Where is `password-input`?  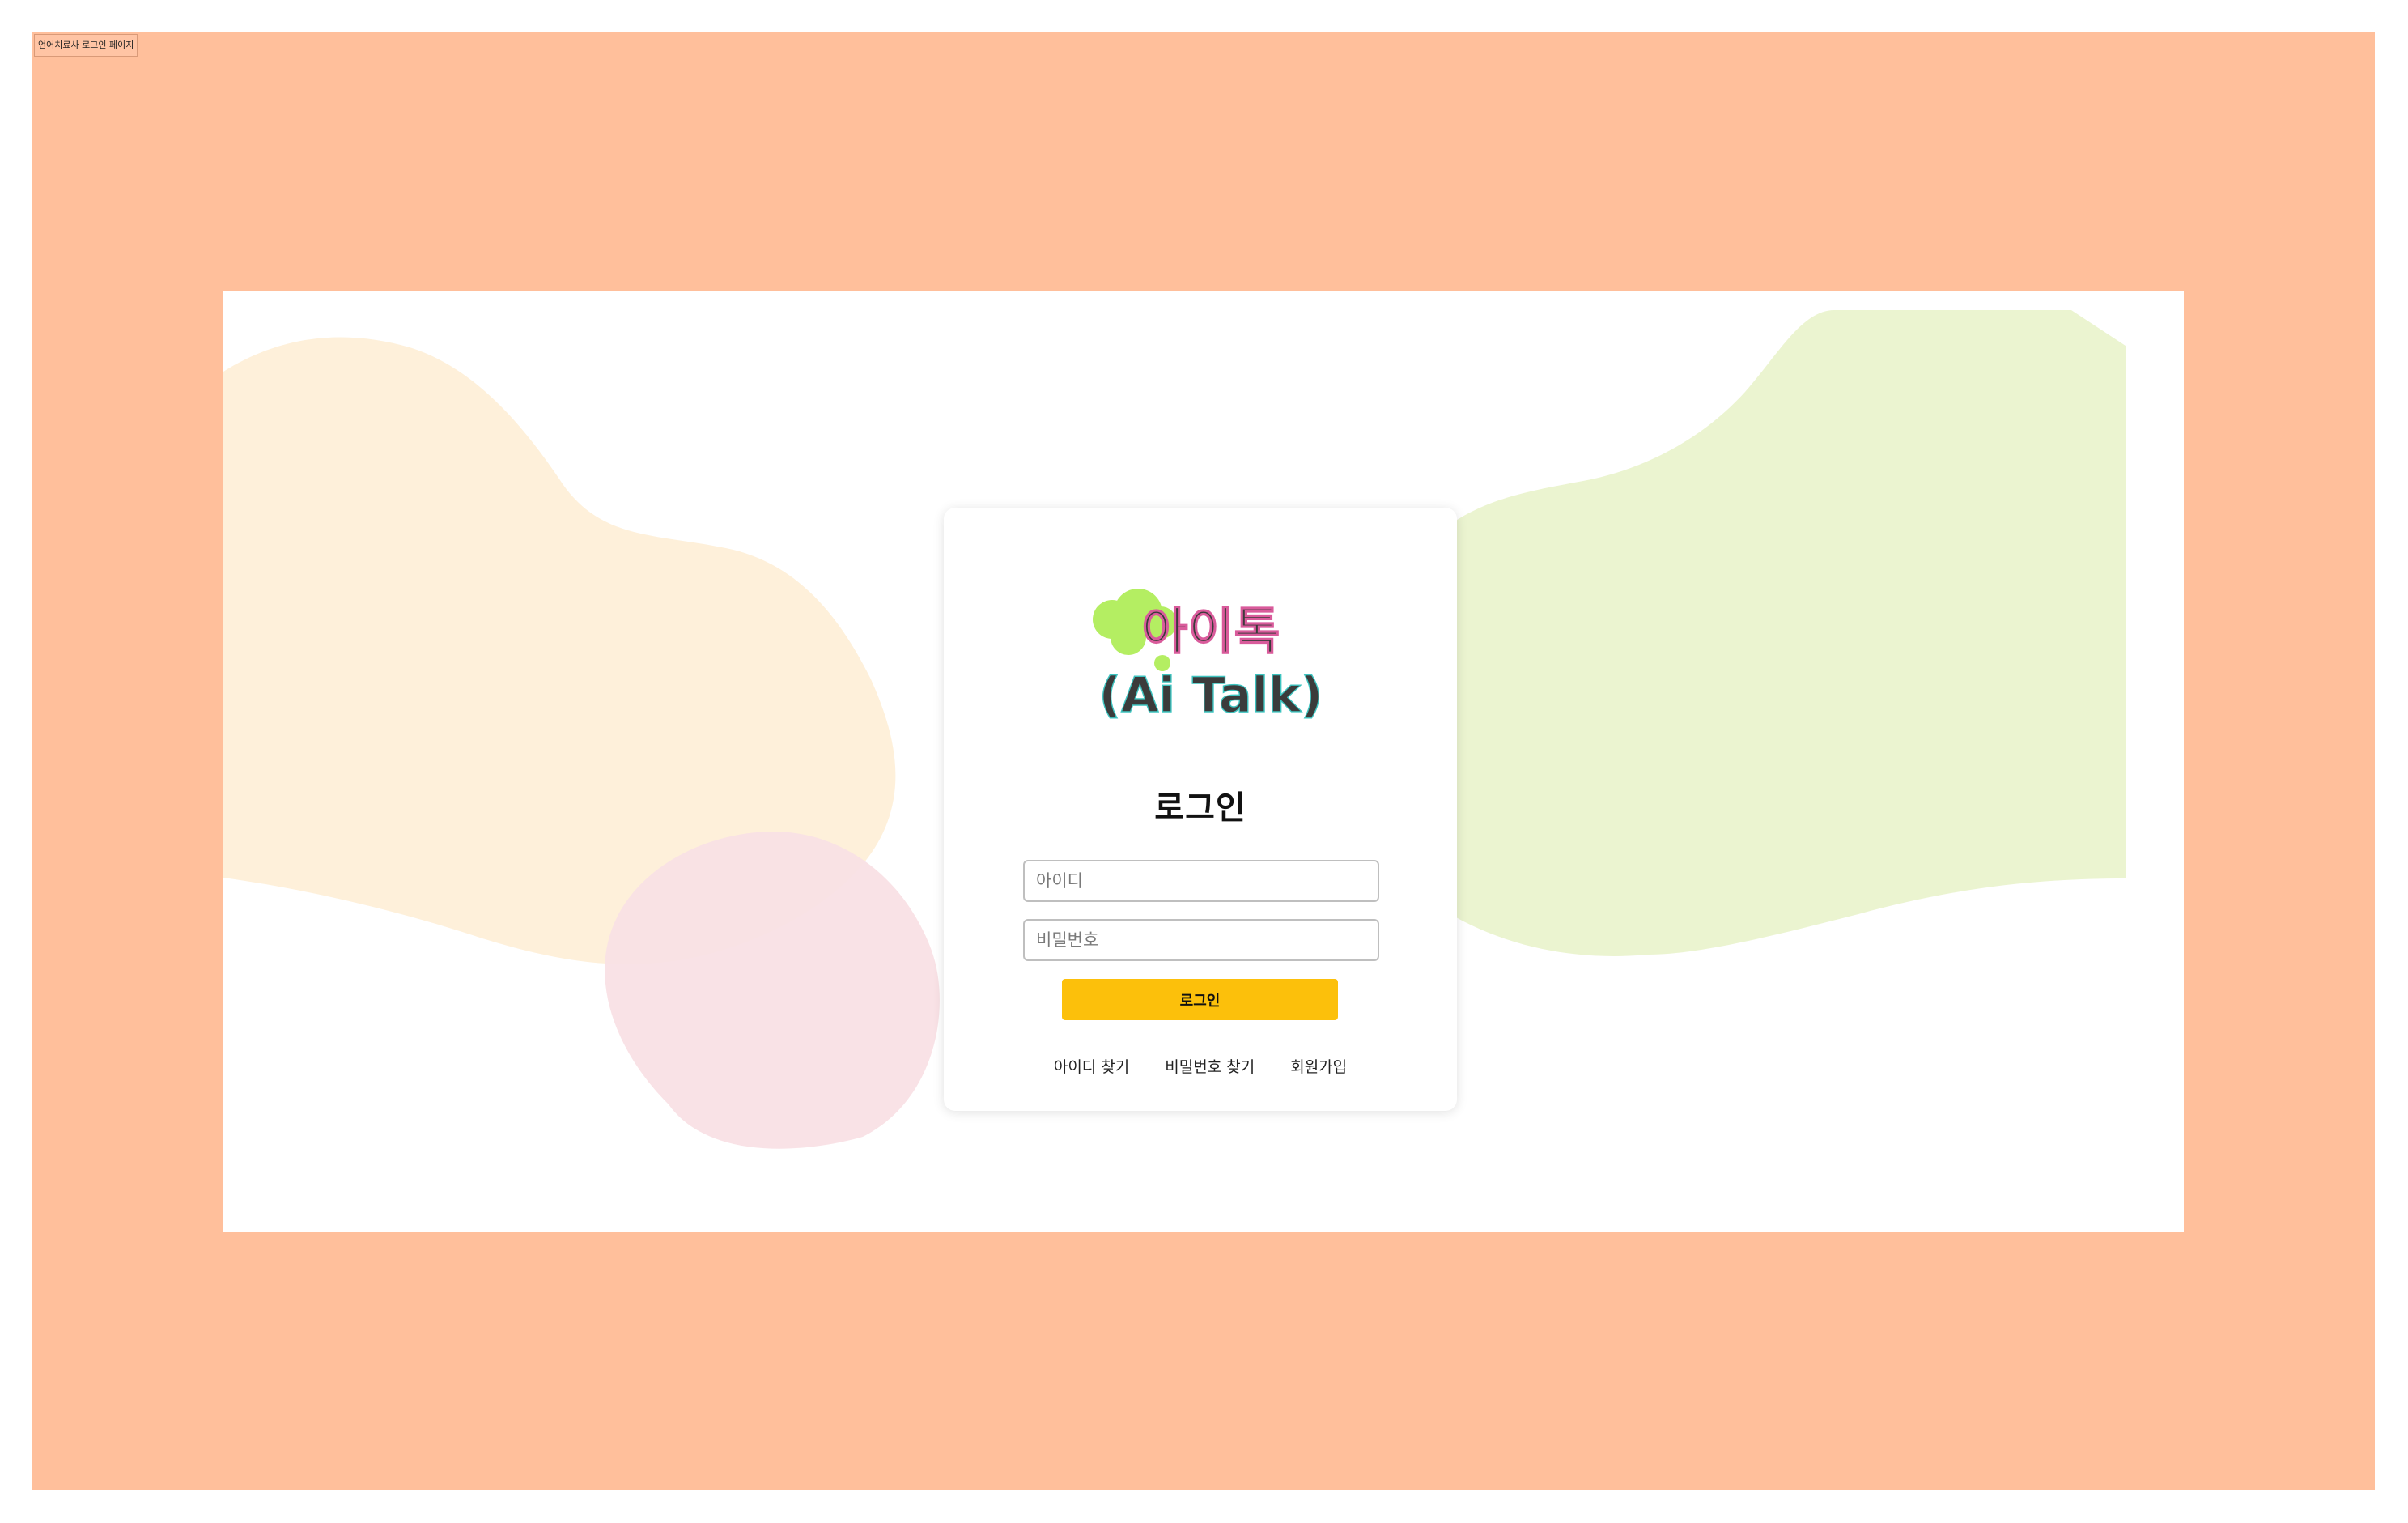 password-input is located at coordinates (1201, 940).